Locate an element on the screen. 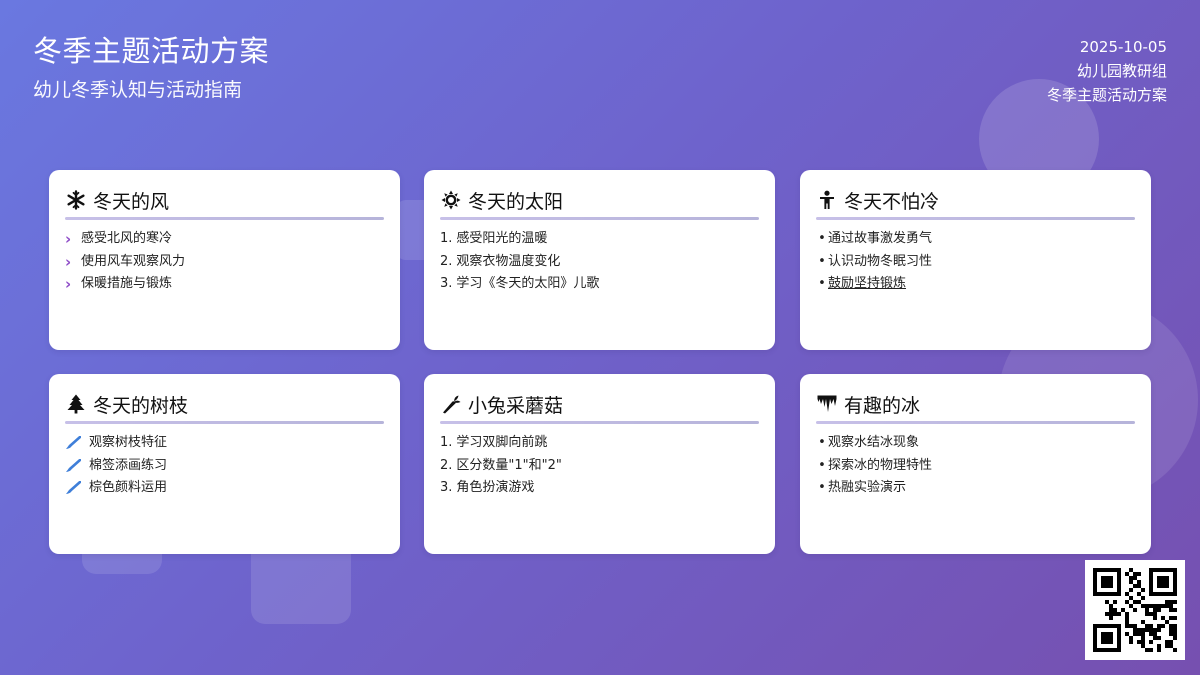  list-item: 2. 区分数量"1"和"2" is located at coordinates (599, 466).